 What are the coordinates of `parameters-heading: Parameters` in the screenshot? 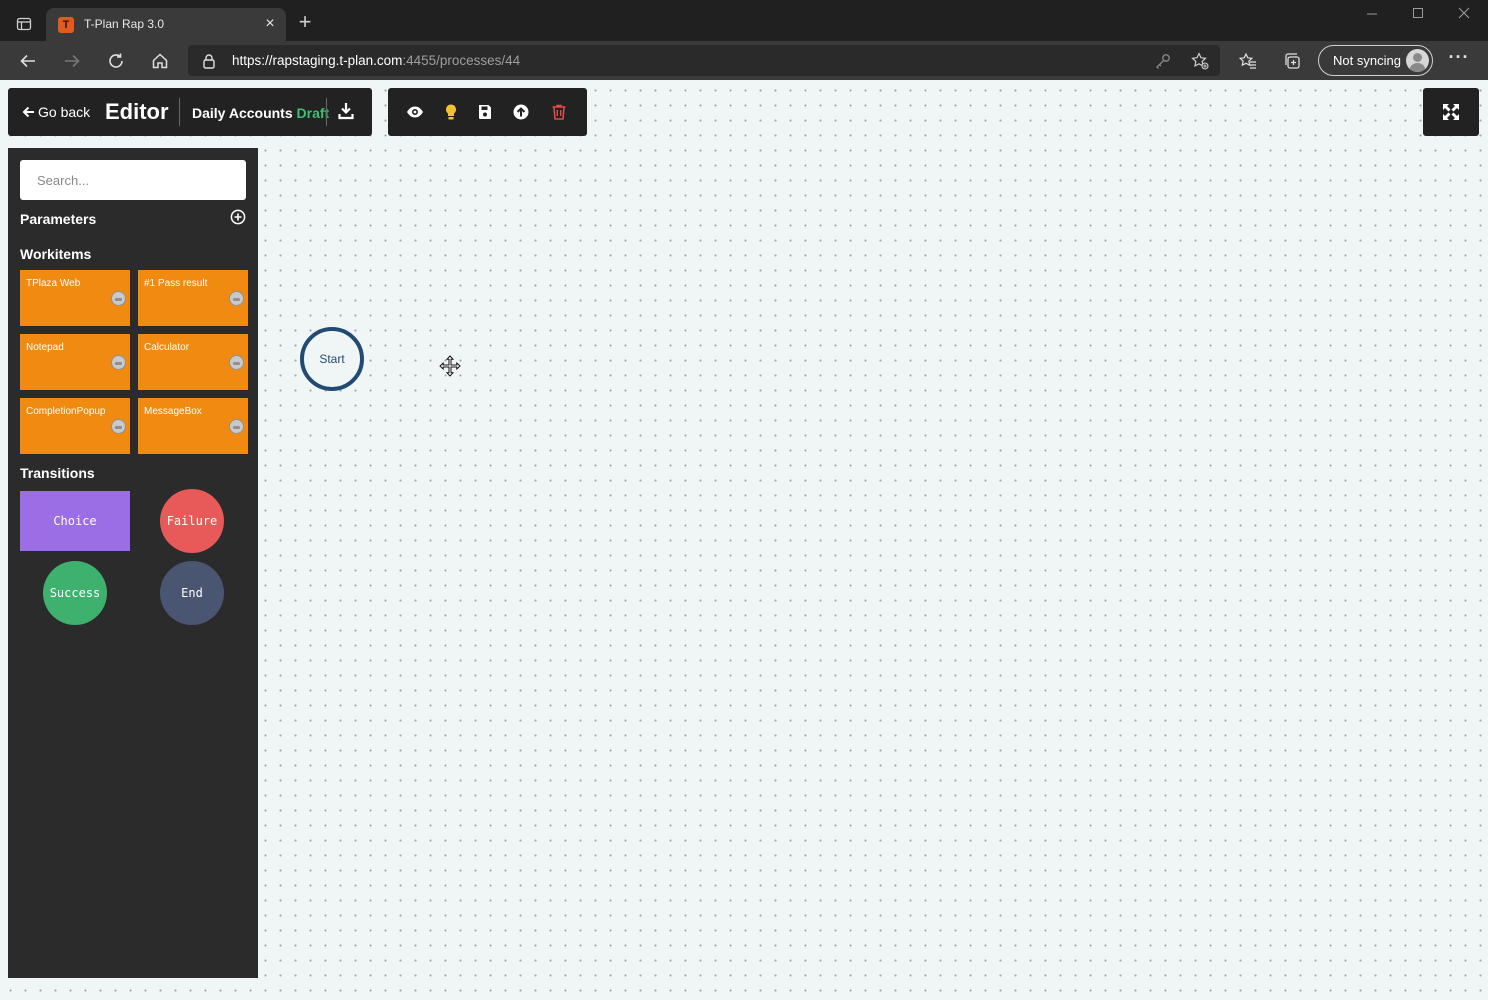 It's located at (58, 219).